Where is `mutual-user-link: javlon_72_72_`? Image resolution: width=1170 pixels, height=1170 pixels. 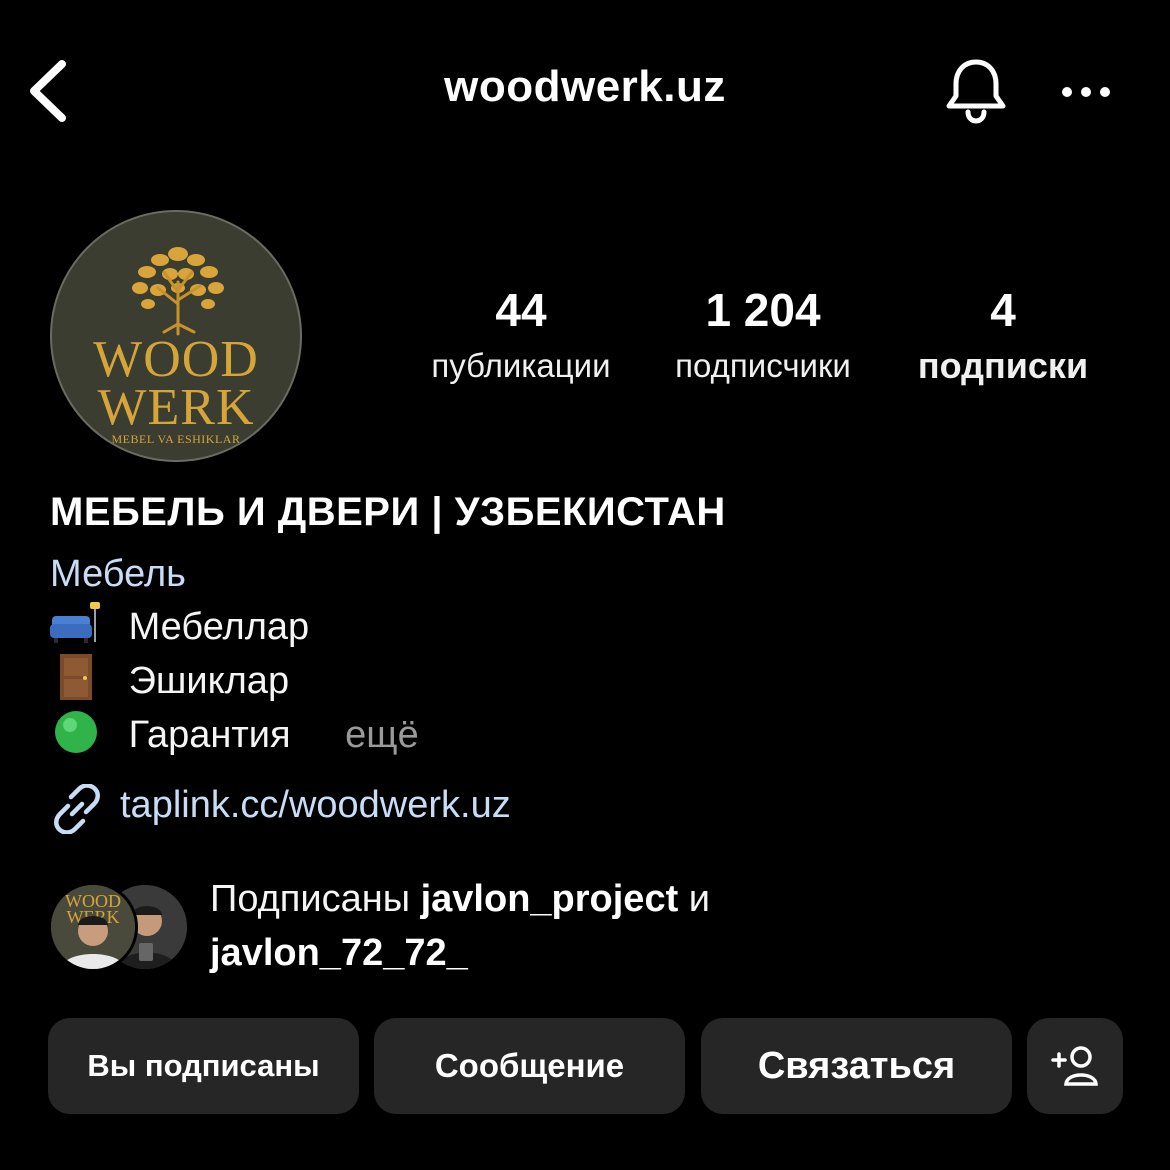 mutual-user-link: javlon_72_72_ is located at coordinates (339, 953).